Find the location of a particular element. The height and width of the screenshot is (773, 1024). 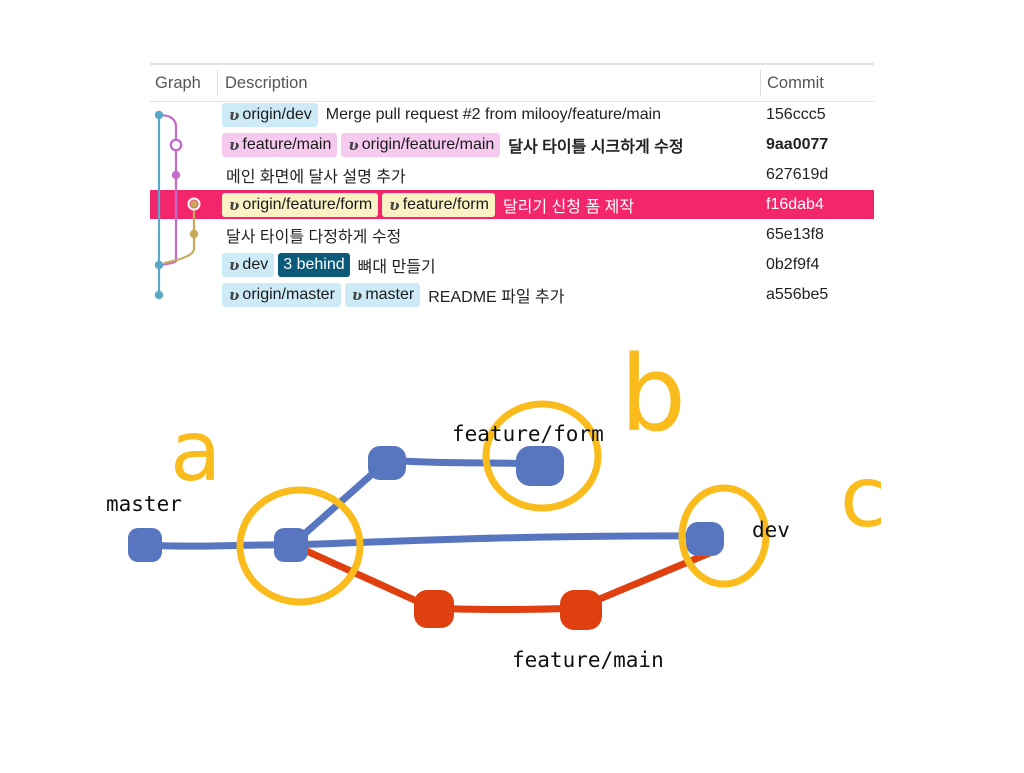

branch-tag-label: origin/feature/main is located at coordinates (428, 144).